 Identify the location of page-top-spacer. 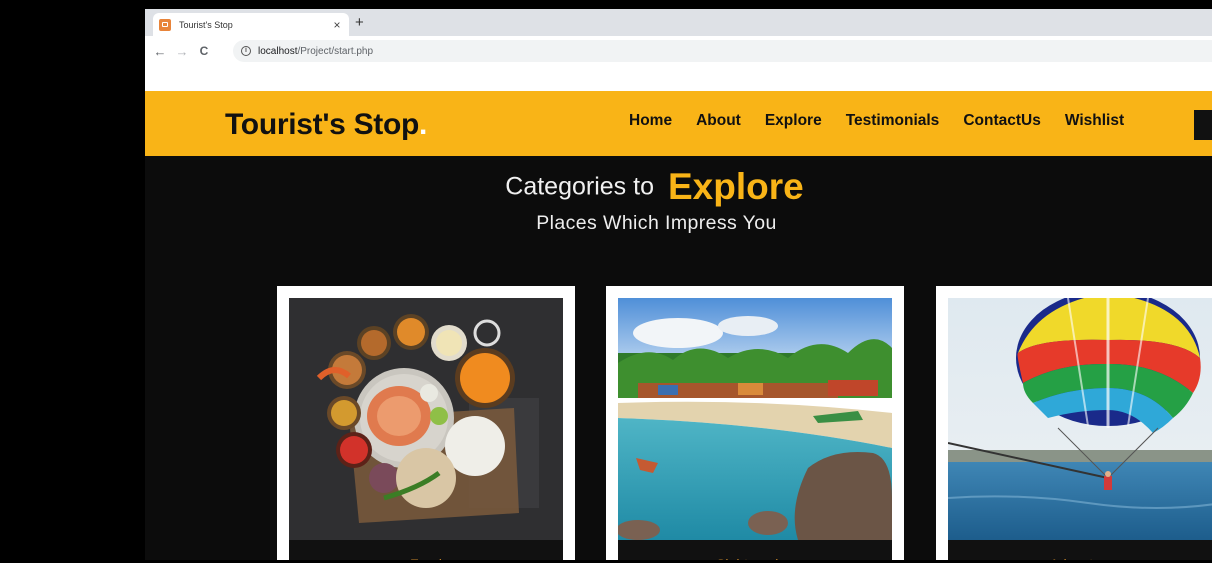
(678, 78).